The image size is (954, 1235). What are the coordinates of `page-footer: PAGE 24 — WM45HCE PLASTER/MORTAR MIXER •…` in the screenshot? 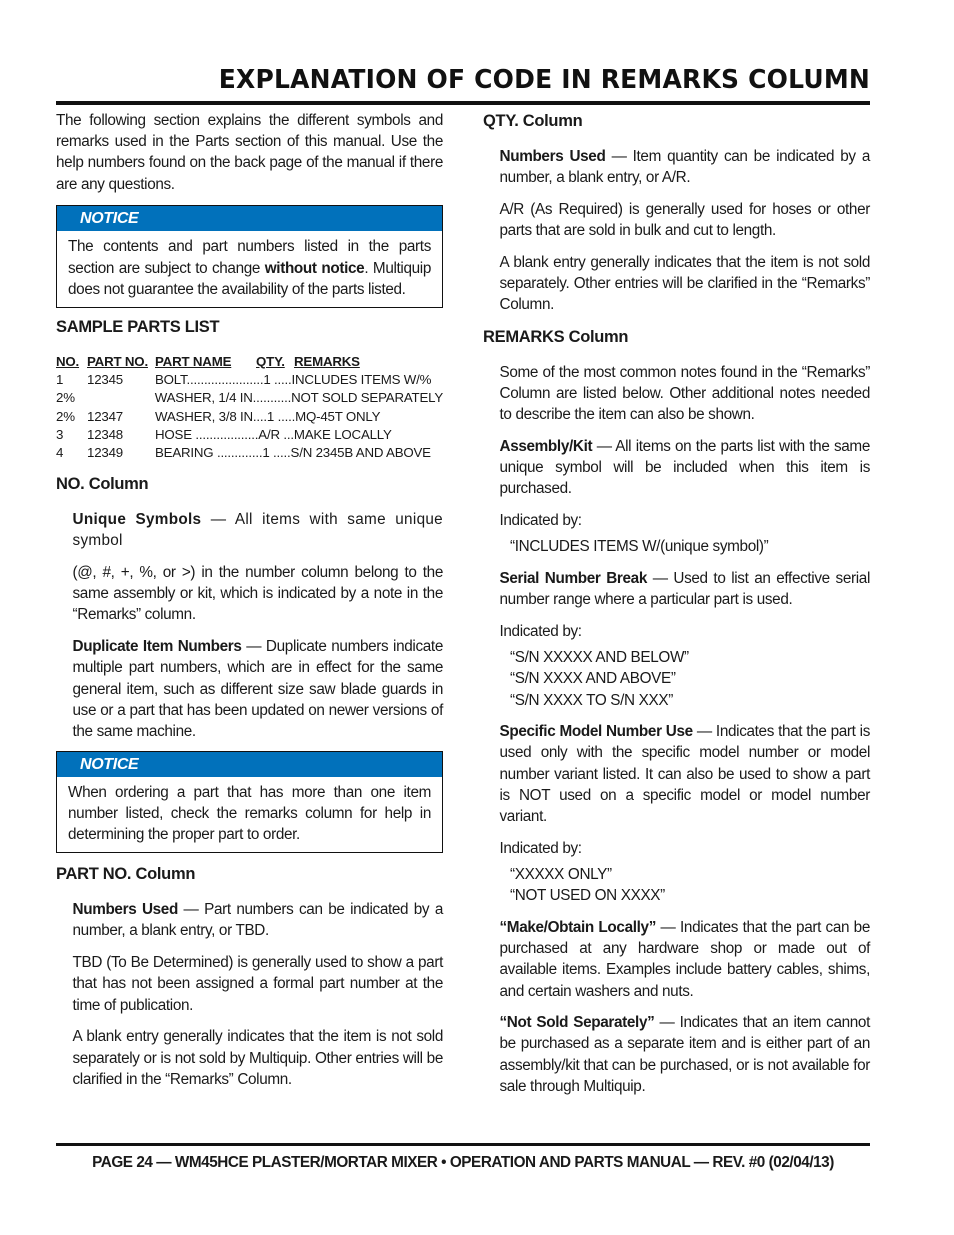 It's located at (463, 1162).